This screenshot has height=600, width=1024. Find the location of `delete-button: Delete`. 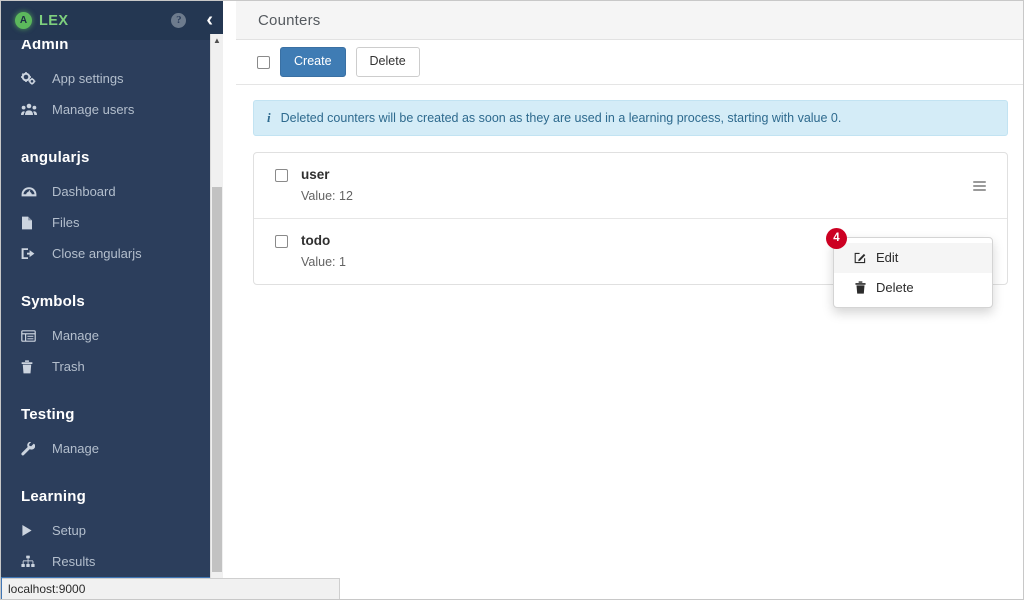

delete-button: Delete is located at coordinates (387, 62).